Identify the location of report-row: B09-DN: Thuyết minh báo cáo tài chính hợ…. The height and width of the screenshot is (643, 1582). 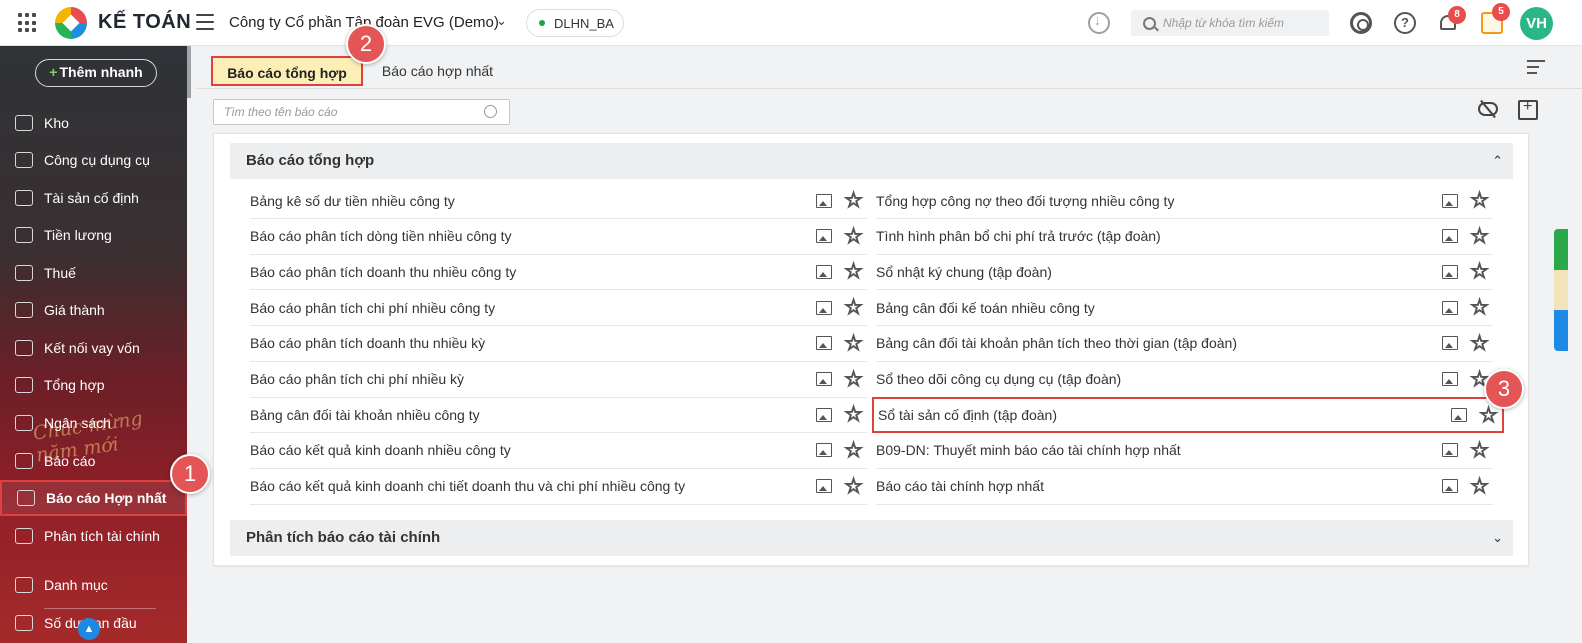
(1184, 451).